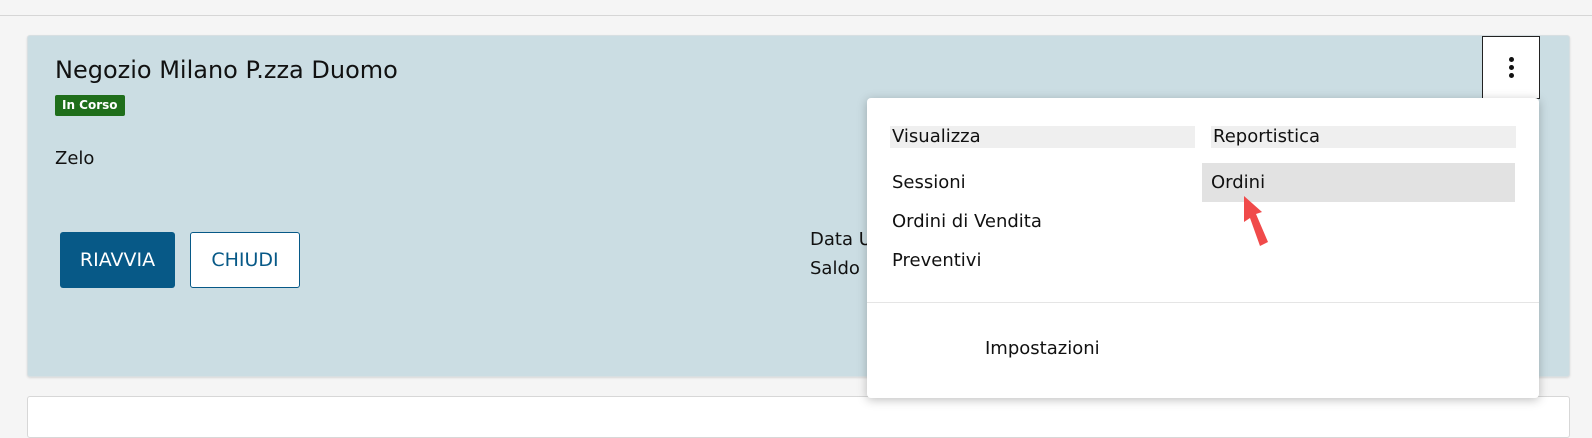  I want to click on menu-item-sessioni: Sessioni, so click(929, 182).